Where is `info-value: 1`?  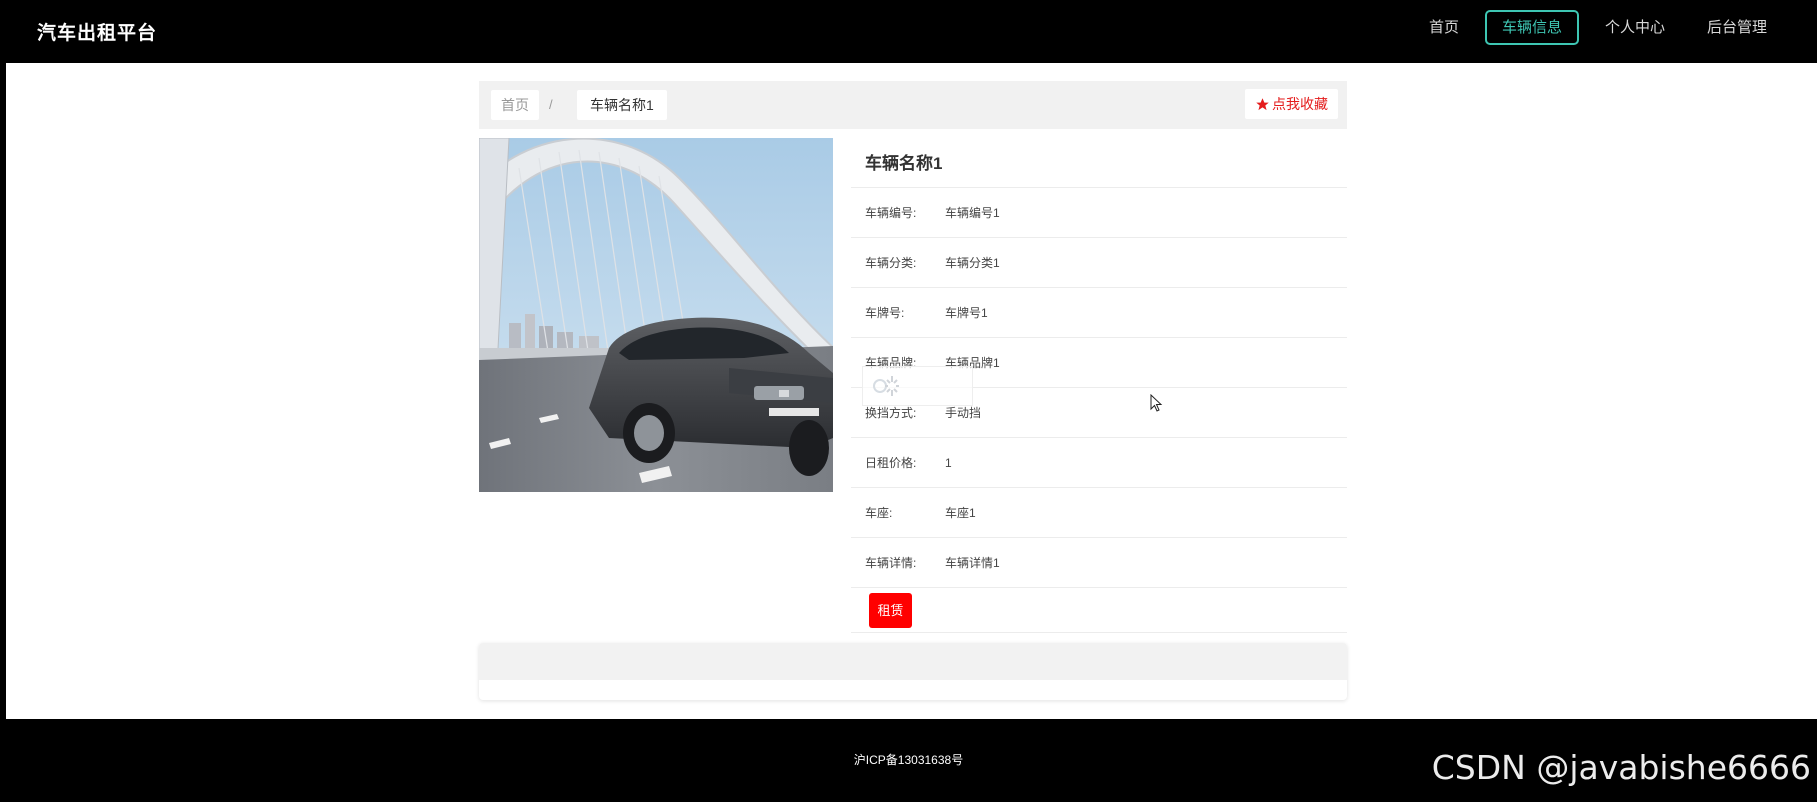
info-value: 1 is located at coordinates (948, 462).